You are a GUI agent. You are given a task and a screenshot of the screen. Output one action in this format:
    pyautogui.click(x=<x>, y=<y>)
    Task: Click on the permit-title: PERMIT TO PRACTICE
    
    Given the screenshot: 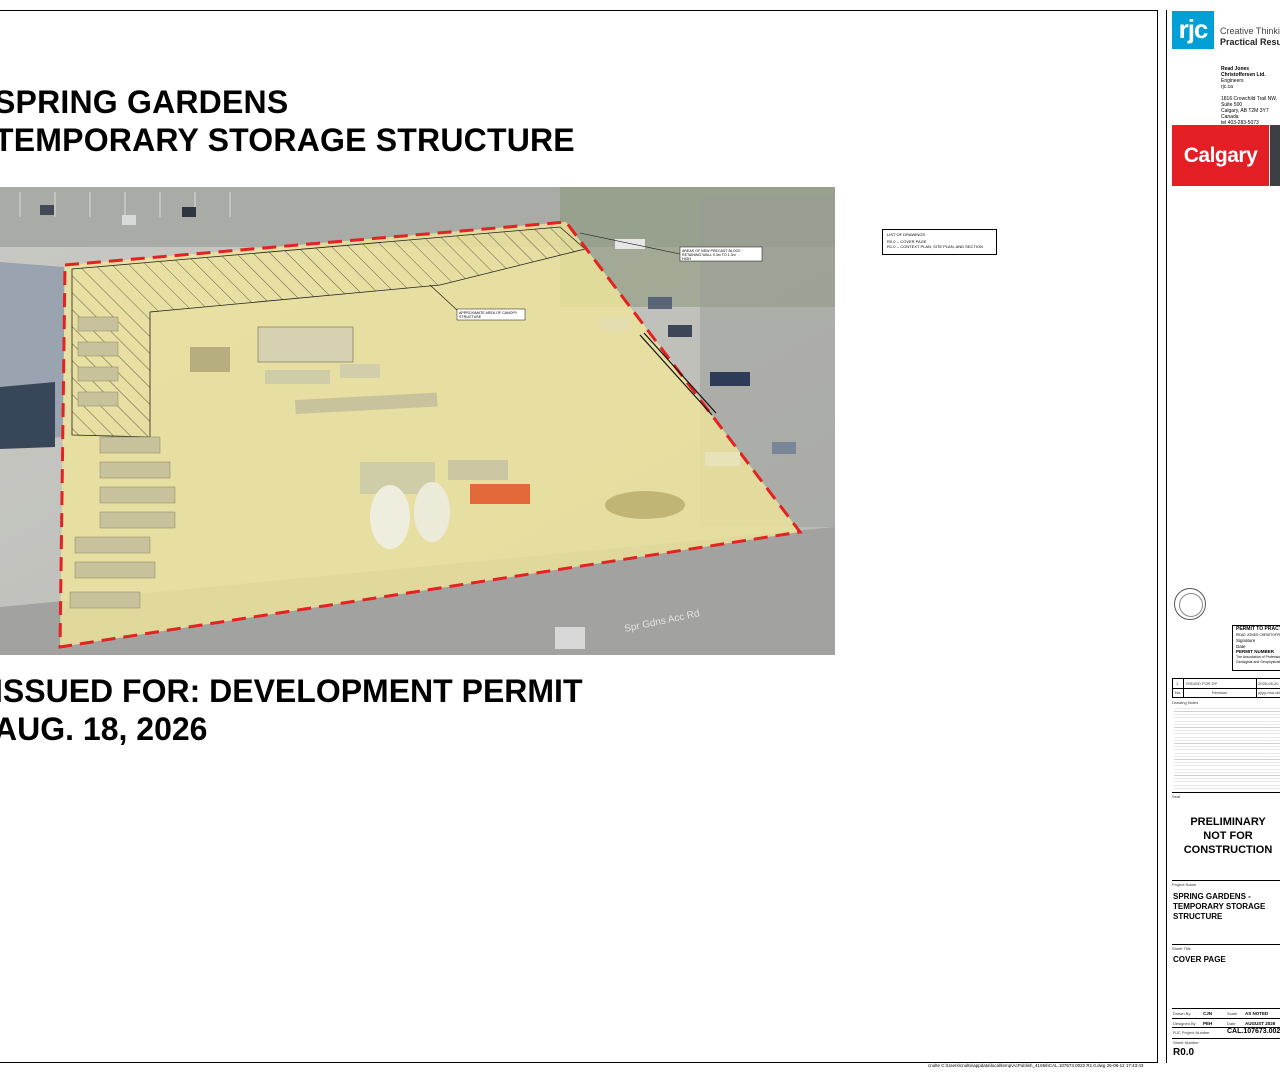 What is the action you would take?
    pyautogui.click(x=1258, y=629)
    